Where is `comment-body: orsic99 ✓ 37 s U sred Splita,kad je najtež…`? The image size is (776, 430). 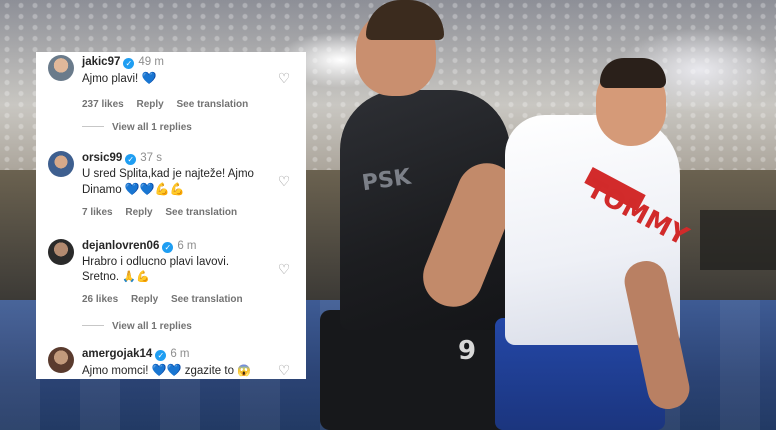 comment-body: orsic99 ✓ 37 s U sred Splita,kad je najtež… is located at coordinates (187, 184).